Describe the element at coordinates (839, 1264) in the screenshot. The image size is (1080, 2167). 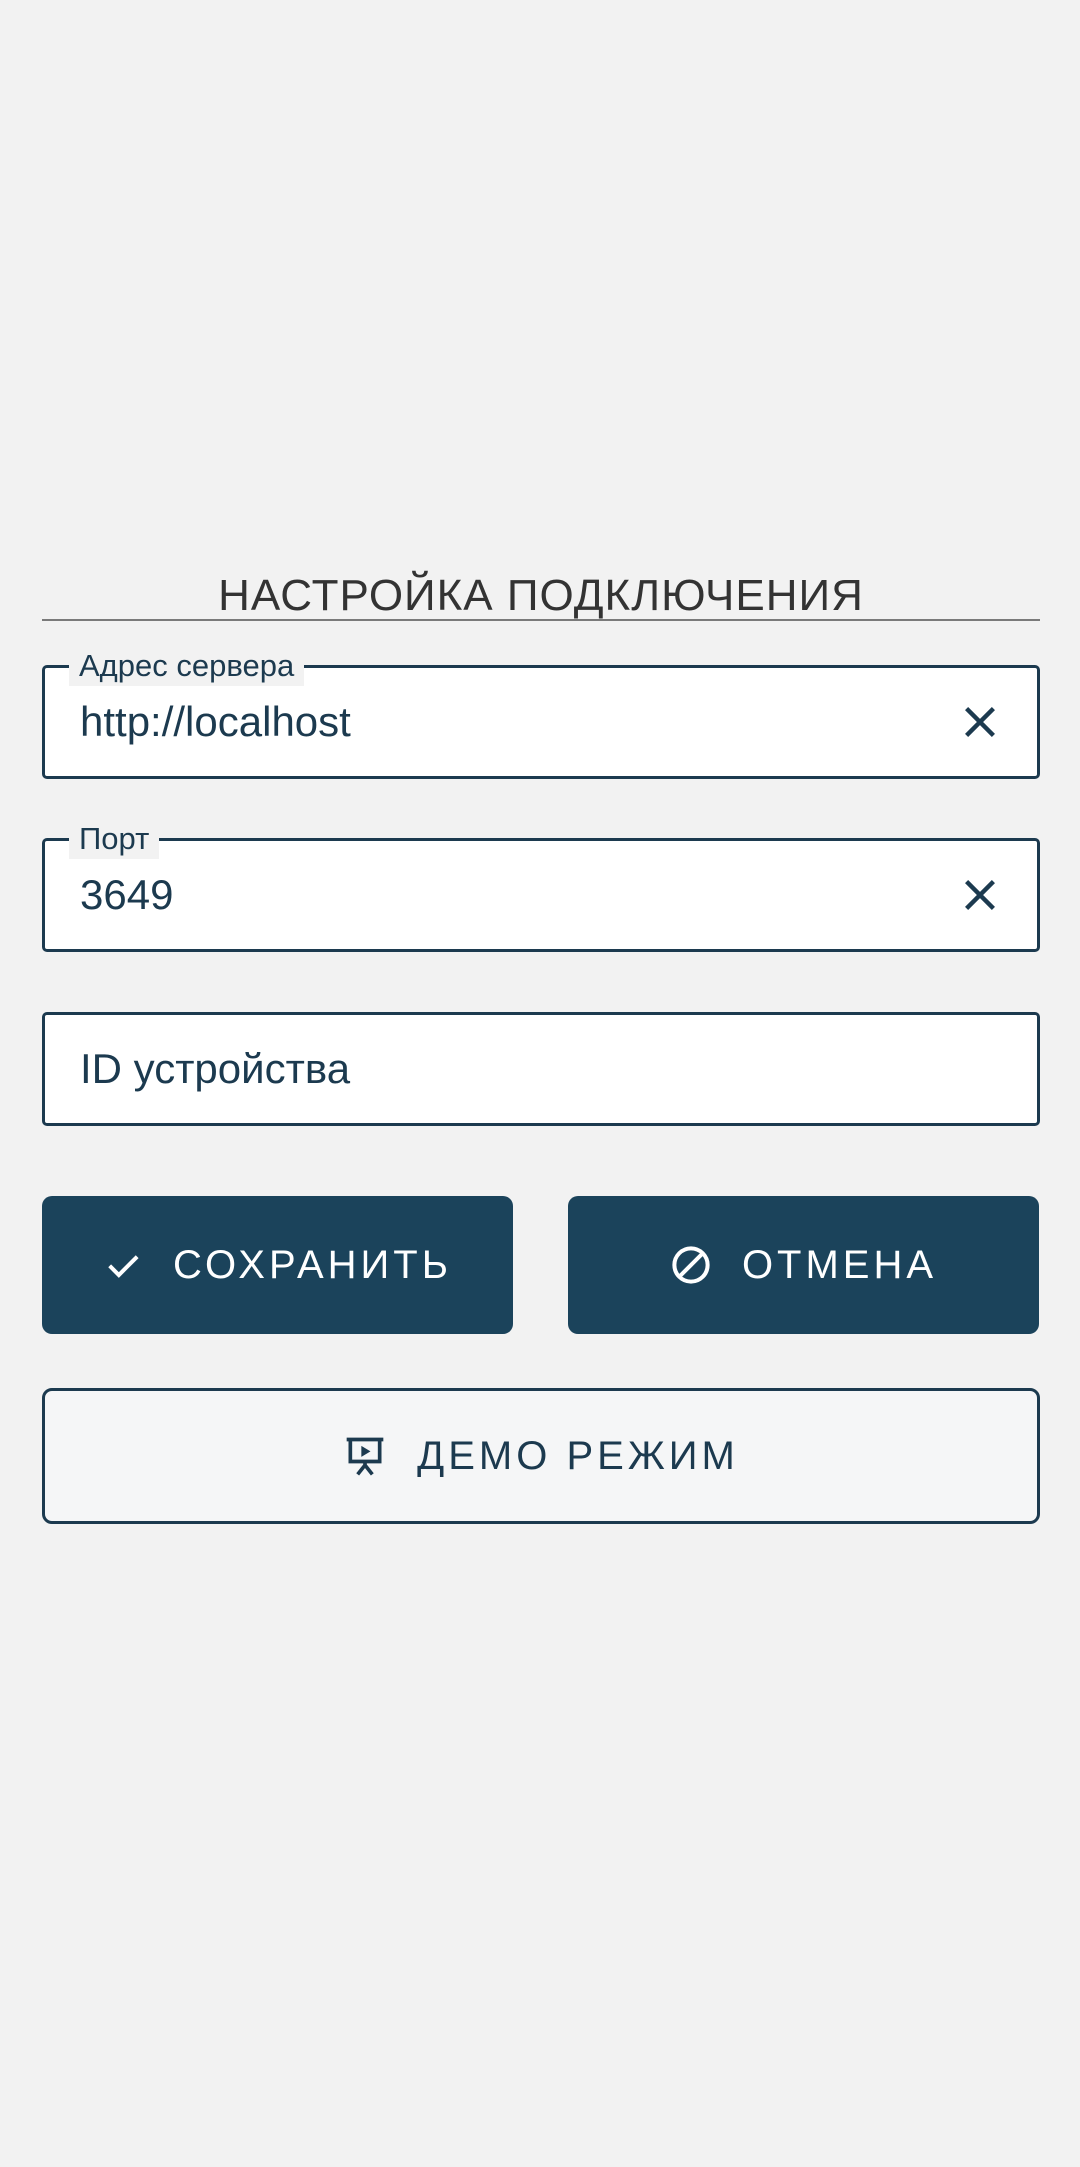
I see `cancel-button-label: ОТМЕНА` at that location.